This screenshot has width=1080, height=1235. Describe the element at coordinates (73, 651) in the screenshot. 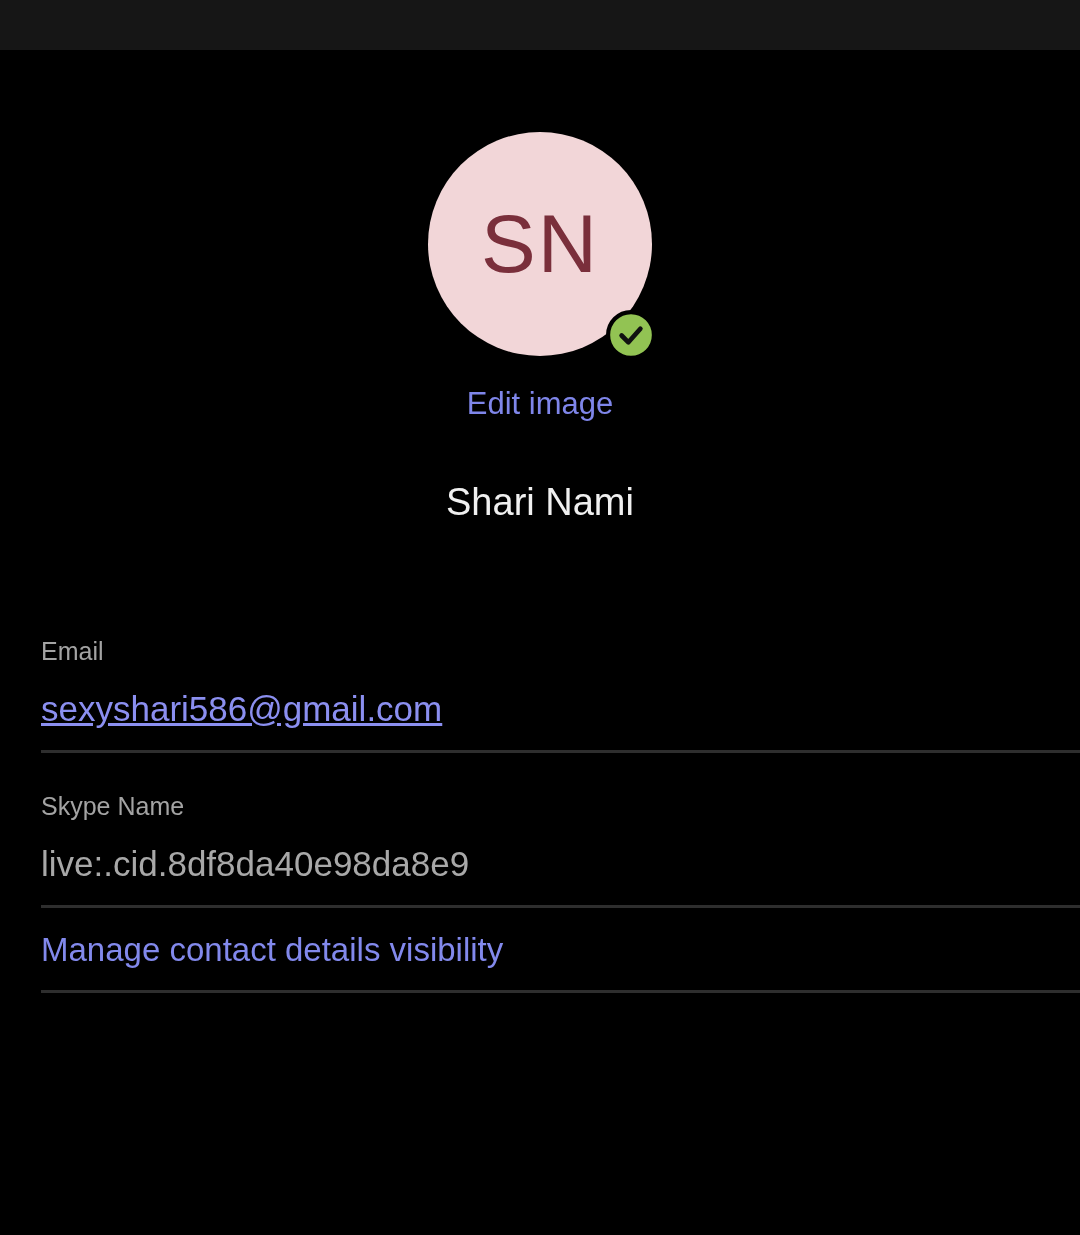

I see `field-label: Email` at that location.